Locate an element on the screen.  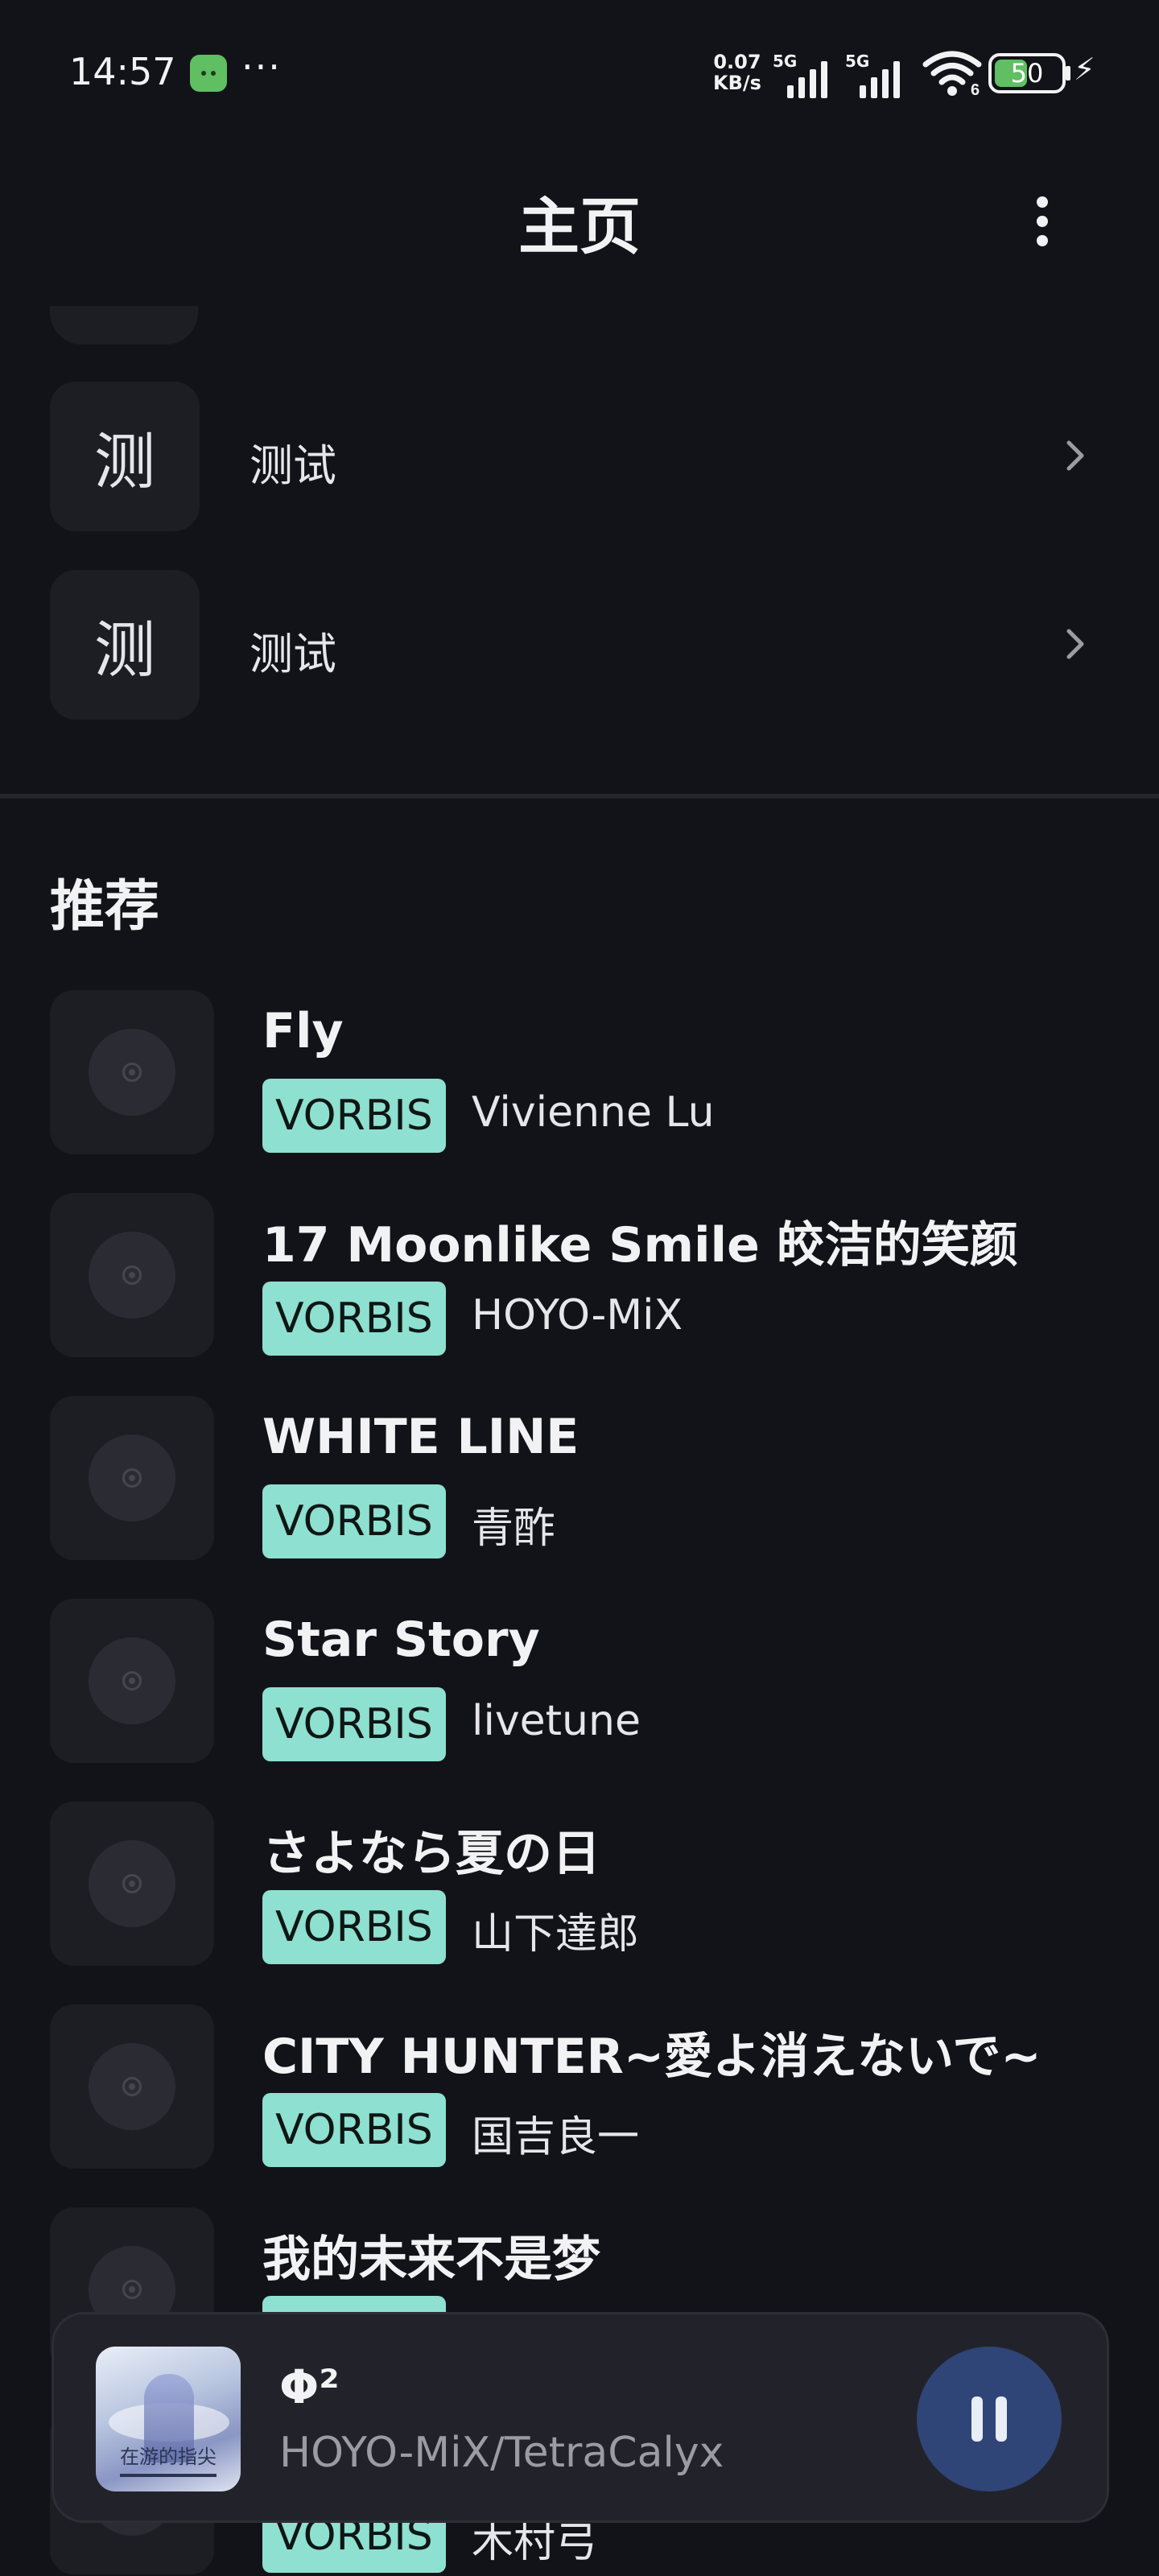
song-title: さよなら夏の日 is located at coordinates (431, 1854).